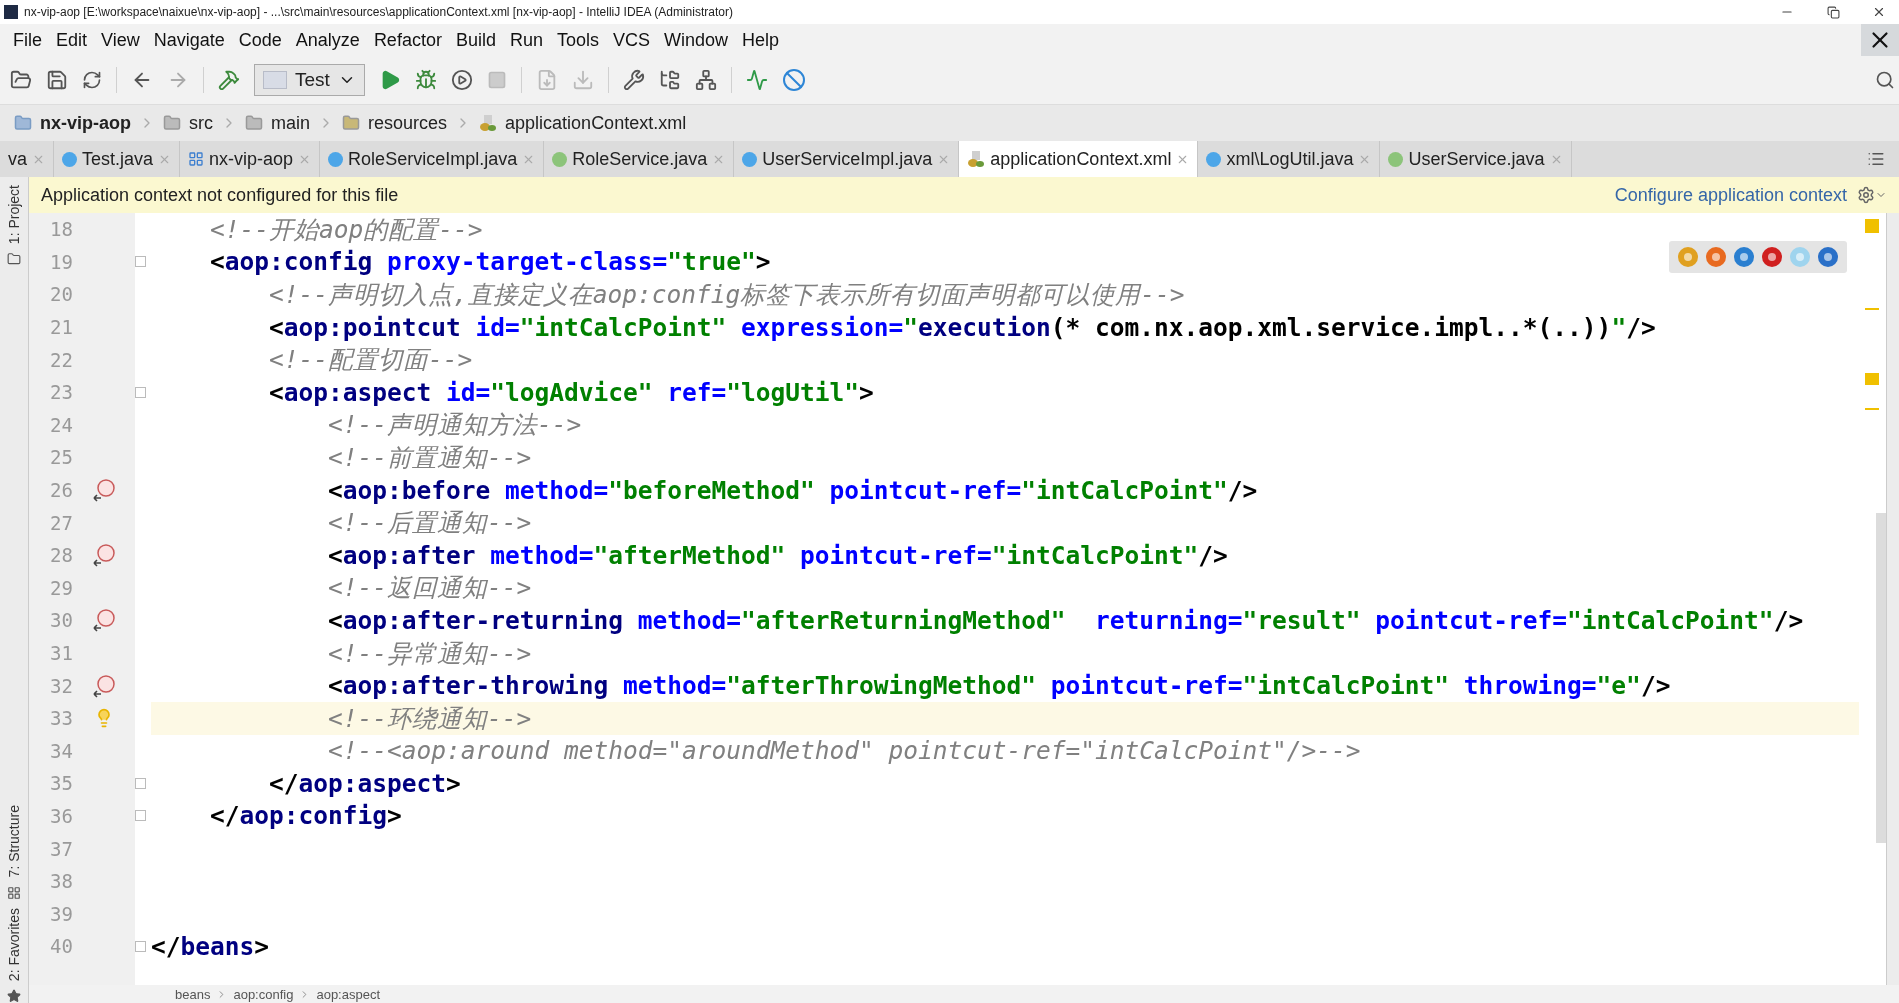 The width and height of the screenshot is (1899, 1003). What do you see at coordinates (1079, 159) in the screenshot?
I see `editor-tab: applicationContext.xml` at bounding box center [1079, 159].